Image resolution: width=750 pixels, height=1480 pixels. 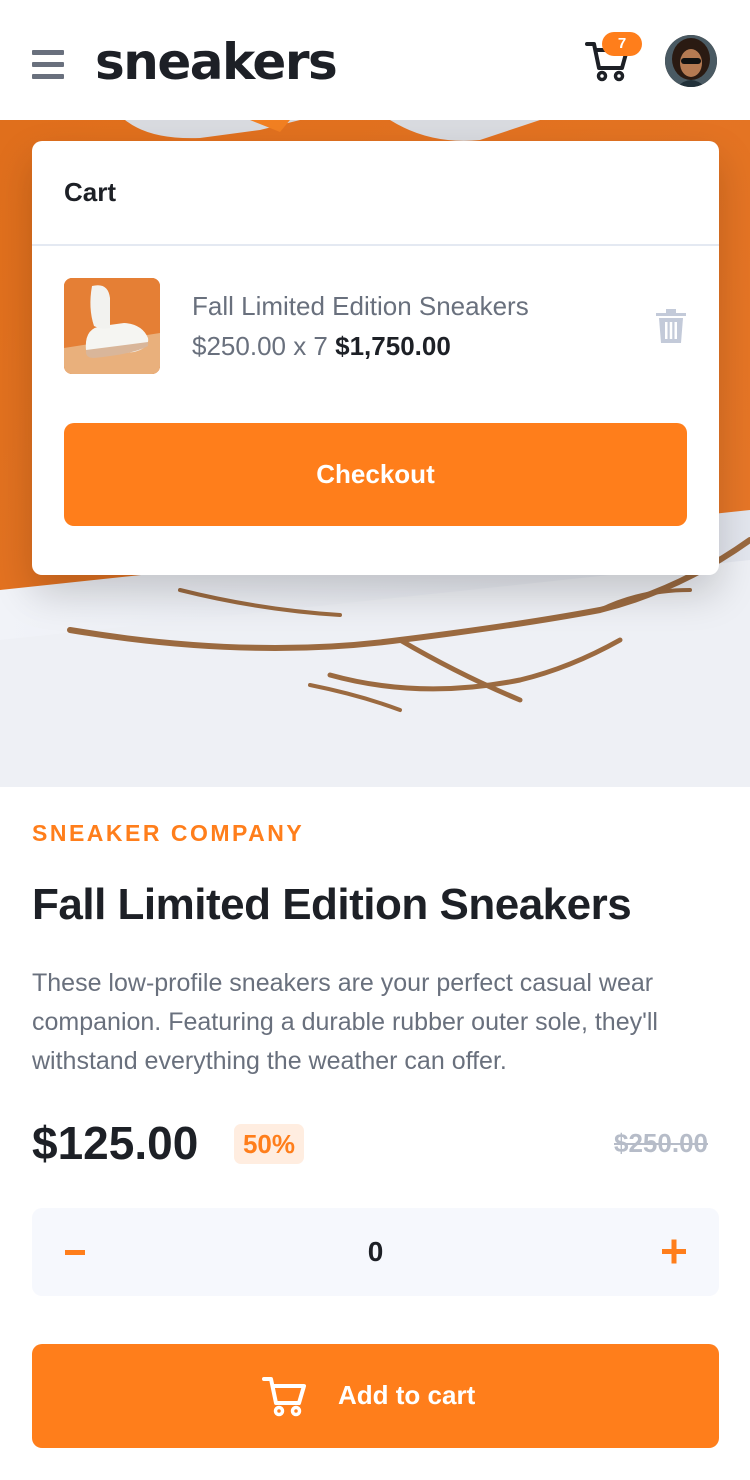 I want to click on cart-item-price-line: $250.00 x 7 $1,750.00, so click(x=321, y=346).